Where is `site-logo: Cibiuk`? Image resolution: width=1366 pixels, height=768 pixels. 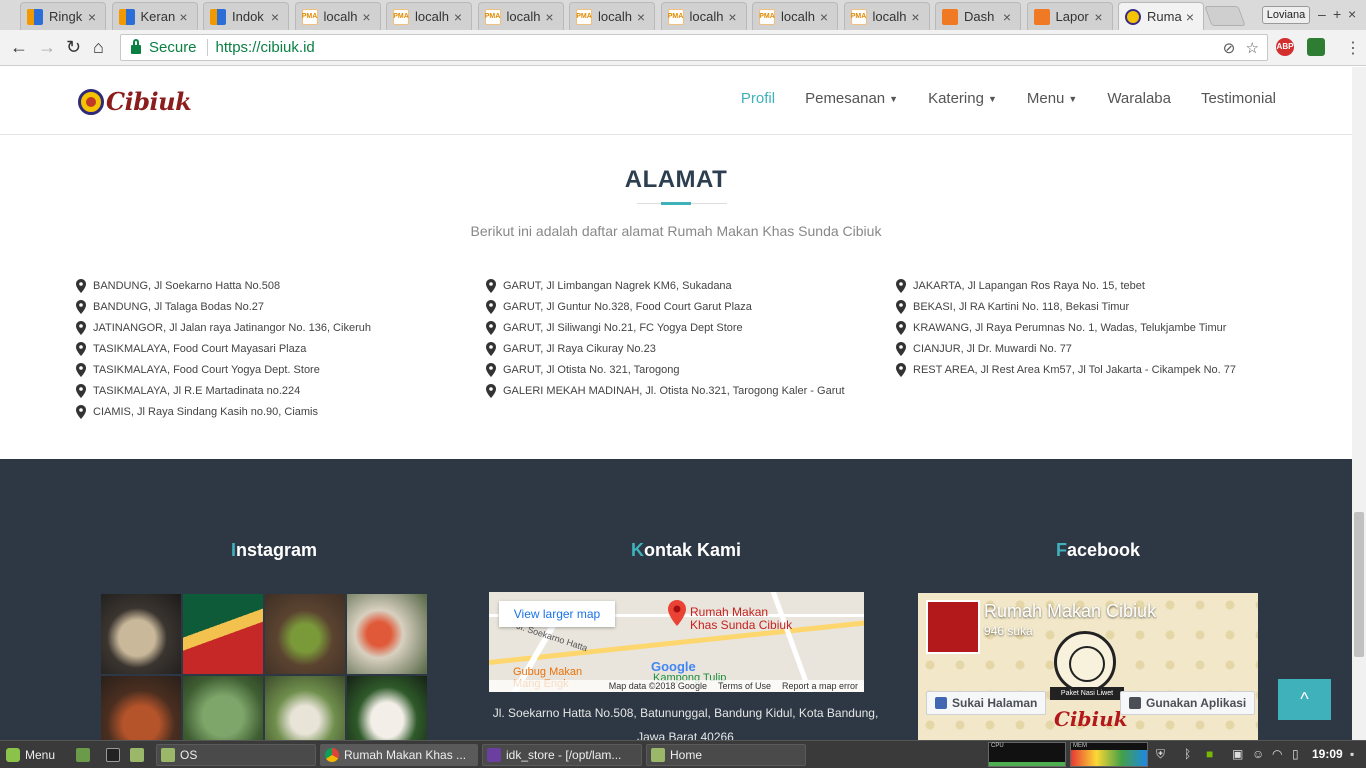 site-logo: Cibiuk is located at coordinates (135, 101).